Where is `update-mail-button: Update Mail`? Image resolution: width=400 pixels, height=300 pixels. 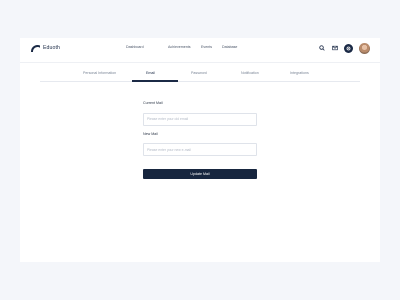 update-mail-button: Update Mail is located at coordinates (200, 174).